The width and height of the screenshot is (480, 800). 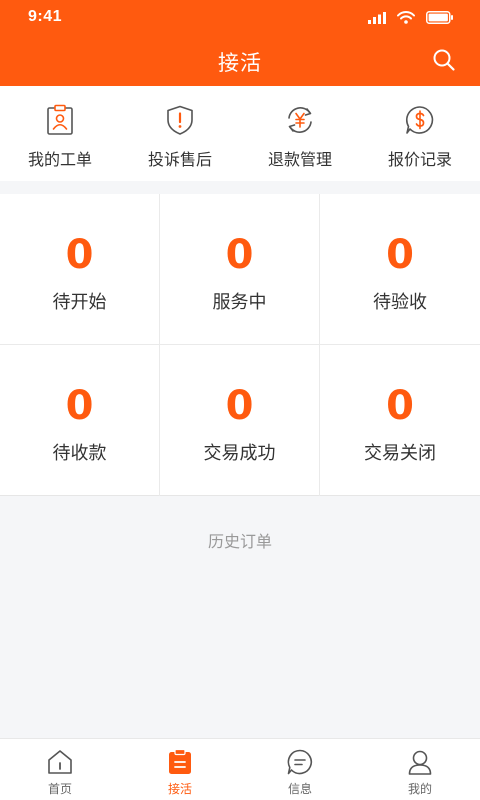 What do you see at coordinates (300, 120) in the screenshot?
I see `refund-yen-icon` at bounding box center [300, 120].